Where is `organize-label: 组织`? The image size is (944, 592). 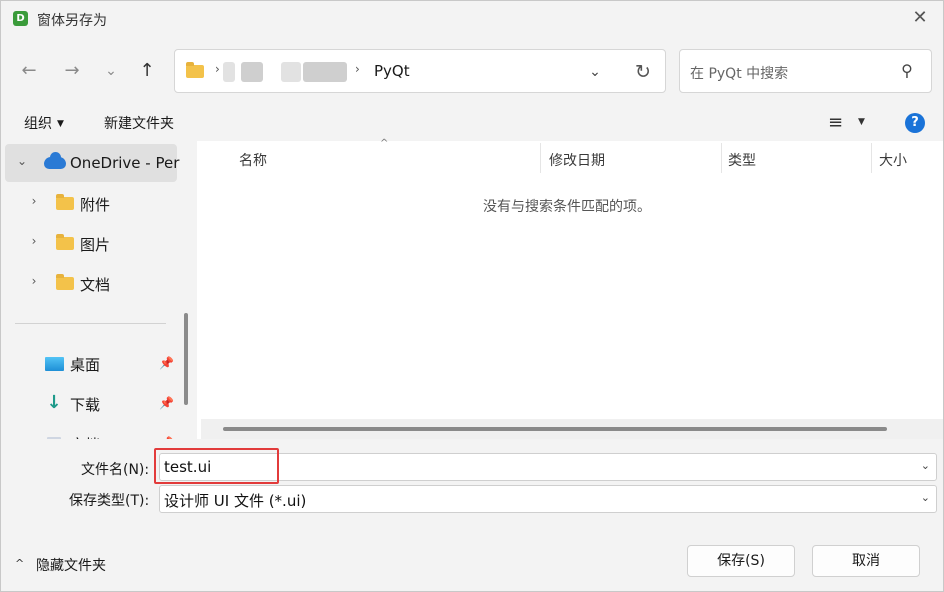 organize-label: 组织 is located at coordinates (38, 124).